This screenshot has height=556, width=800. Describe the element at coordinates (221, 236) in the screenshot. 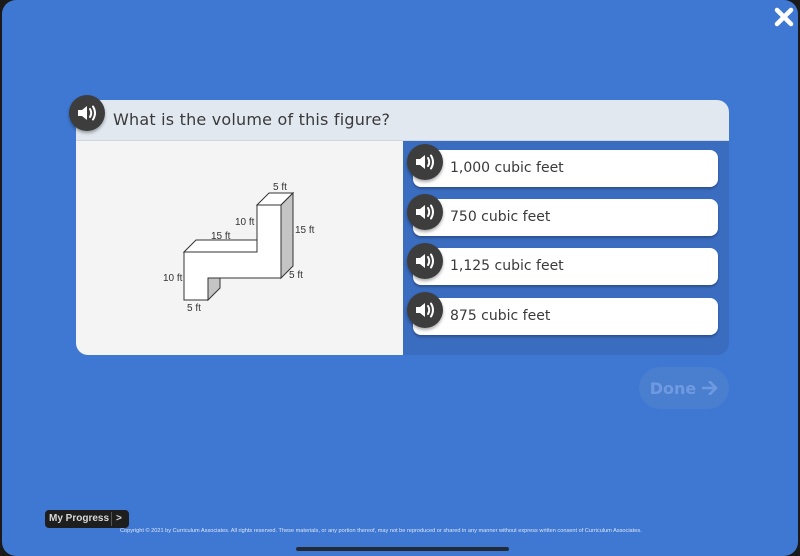

I see `label-middle-length: 15 ft` at that location.